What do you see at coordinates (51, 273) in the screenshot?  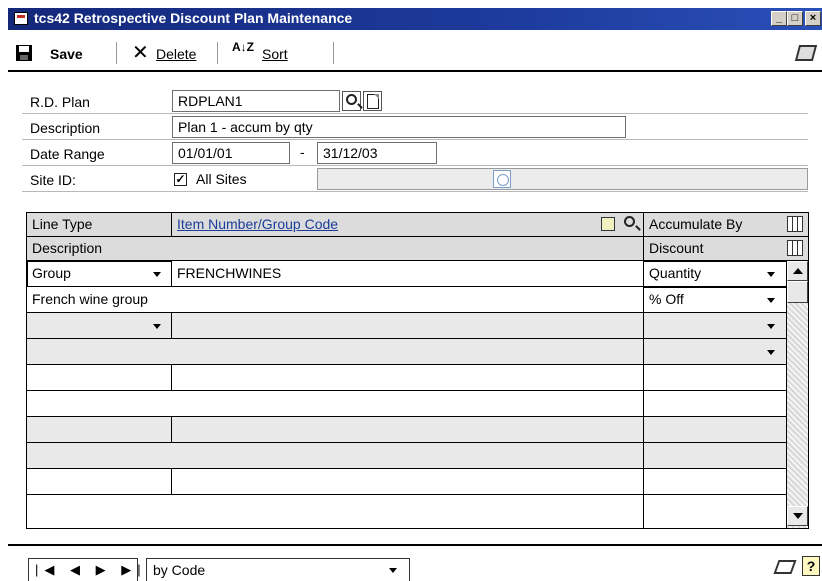 I see `line-type-value: Group` at bounding box center [51, 273].